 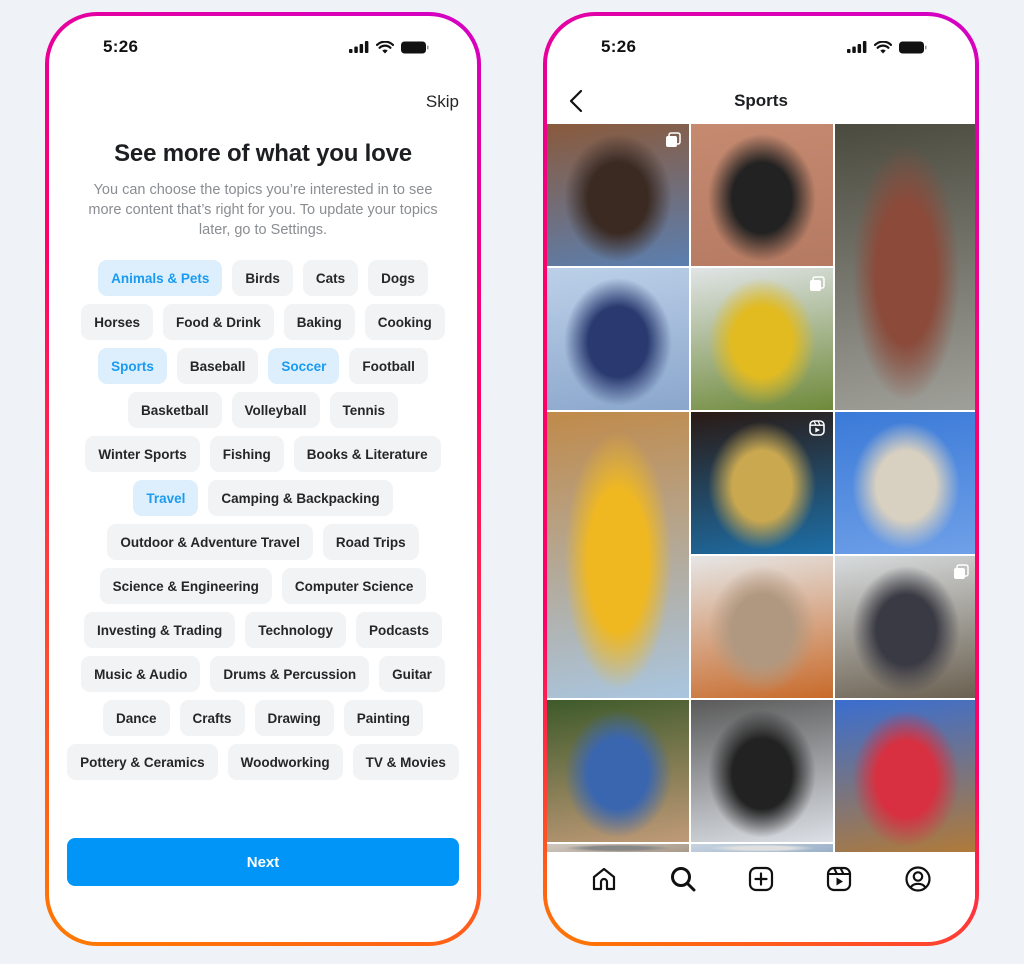 I want to click on topic-row: Science & Engineering Computer Science, so click(x=263, y=586).